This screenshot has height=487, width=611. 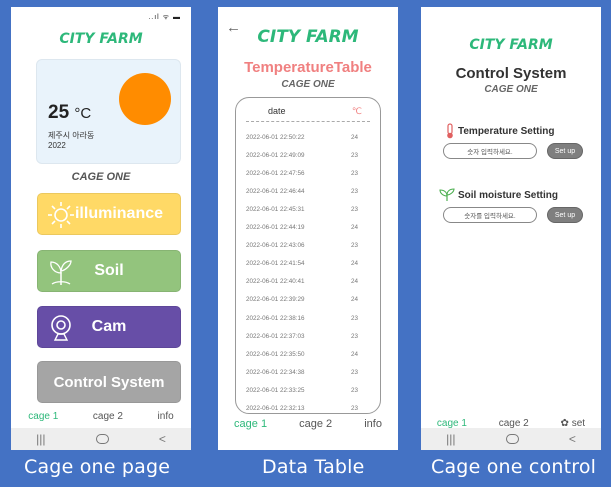 I want to click on table-row: 2022-06-01 22:44:19 24, so click(x=308, y=228).